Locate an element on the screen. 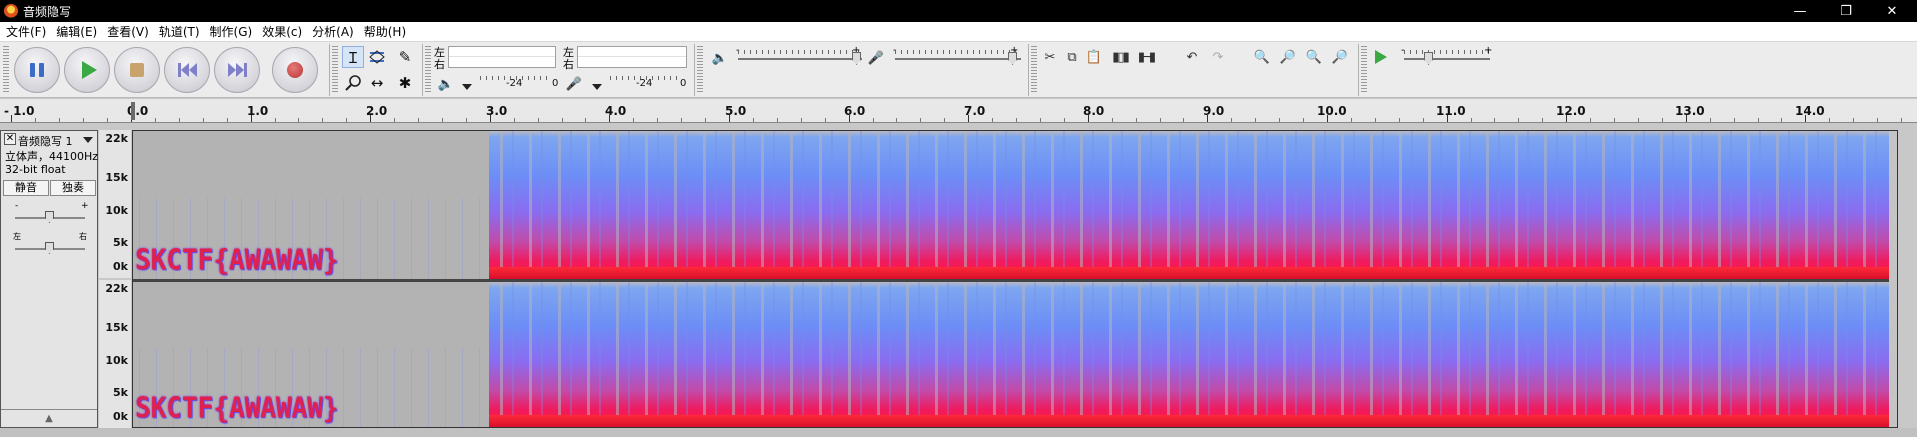 This screenshot has height=437, width=1917. play-speed-thumb is located at coordinates (1428, 58).